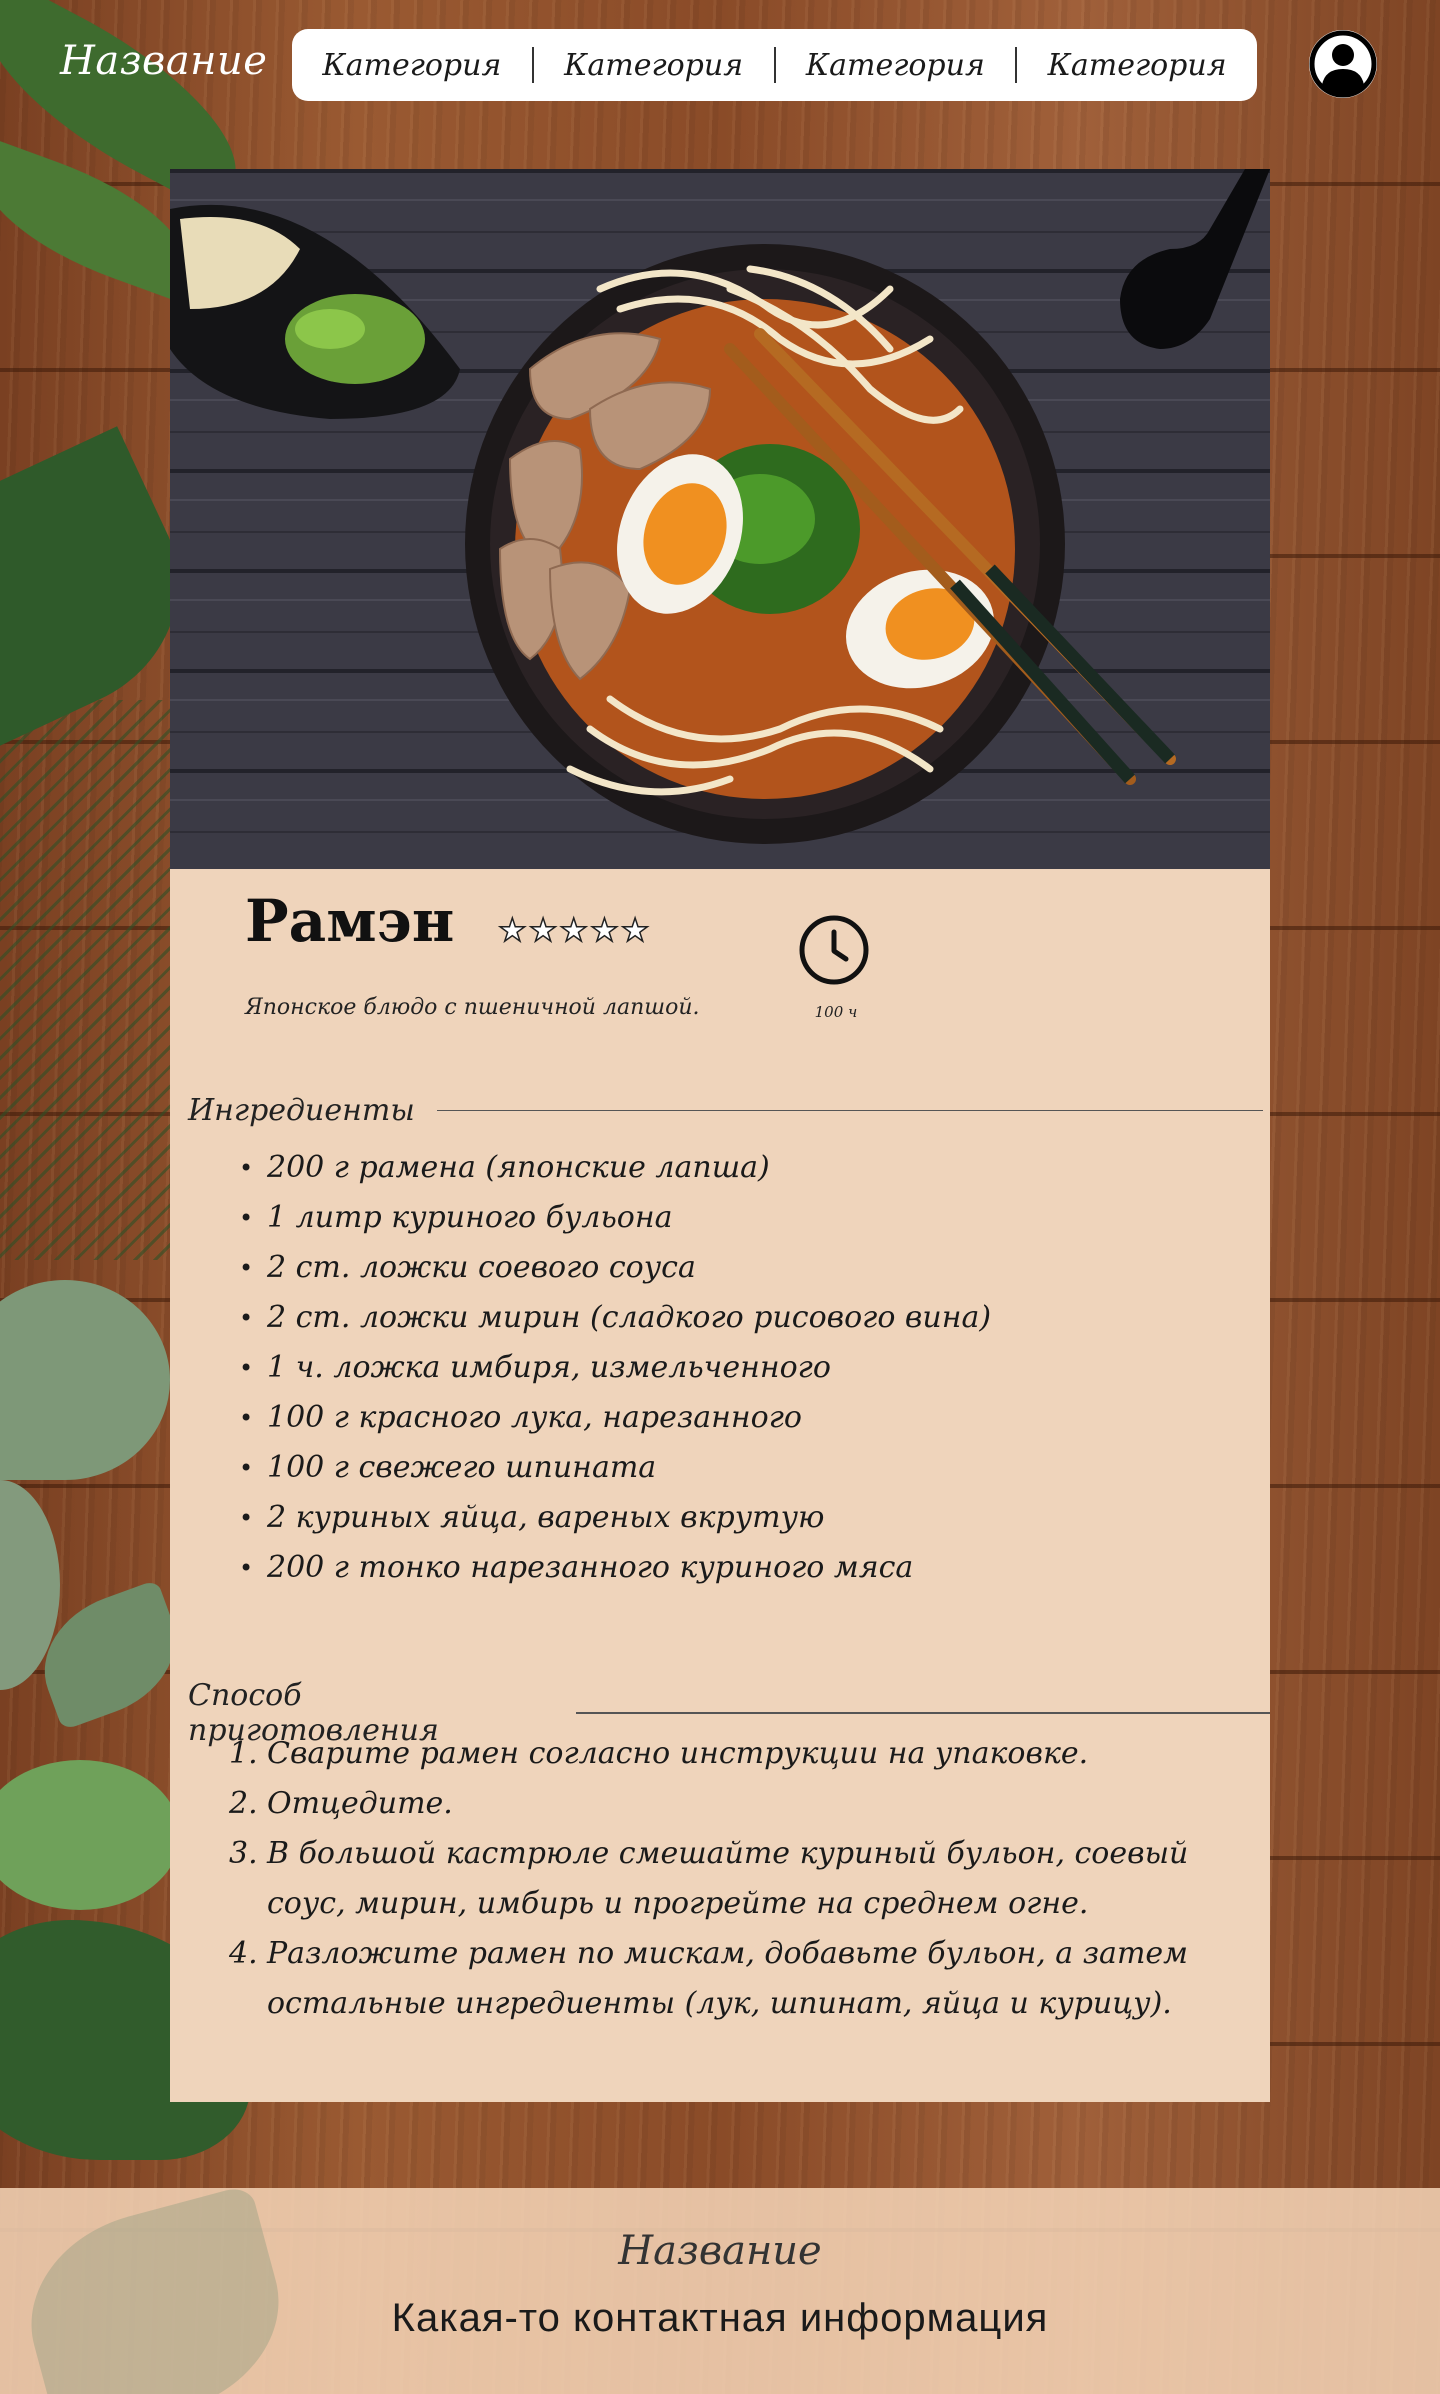 Image resolution: width=1440 pixels, height=2394 pixels. What do you see at coordinates (615, 1418) in the screenshot?
I see `list-item: 100 г красного лука, нарезанного` at bounding box center [615, 1418].